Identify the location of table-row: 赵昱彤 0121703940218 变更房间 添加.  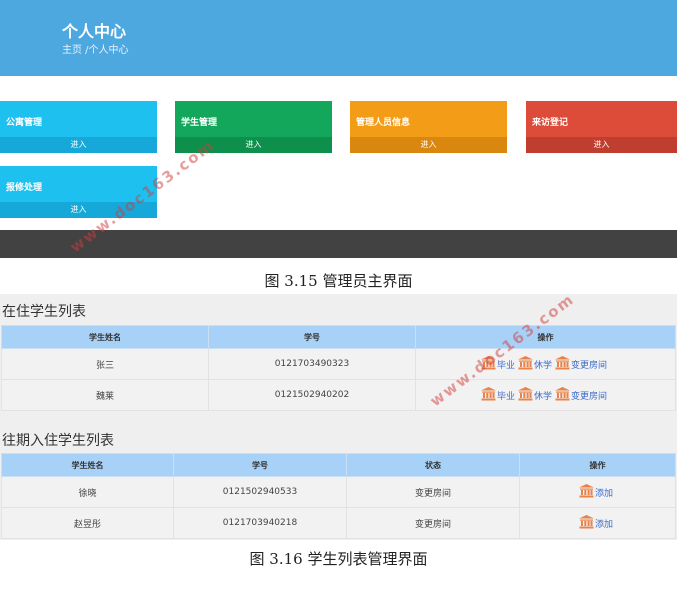
(338, 523).